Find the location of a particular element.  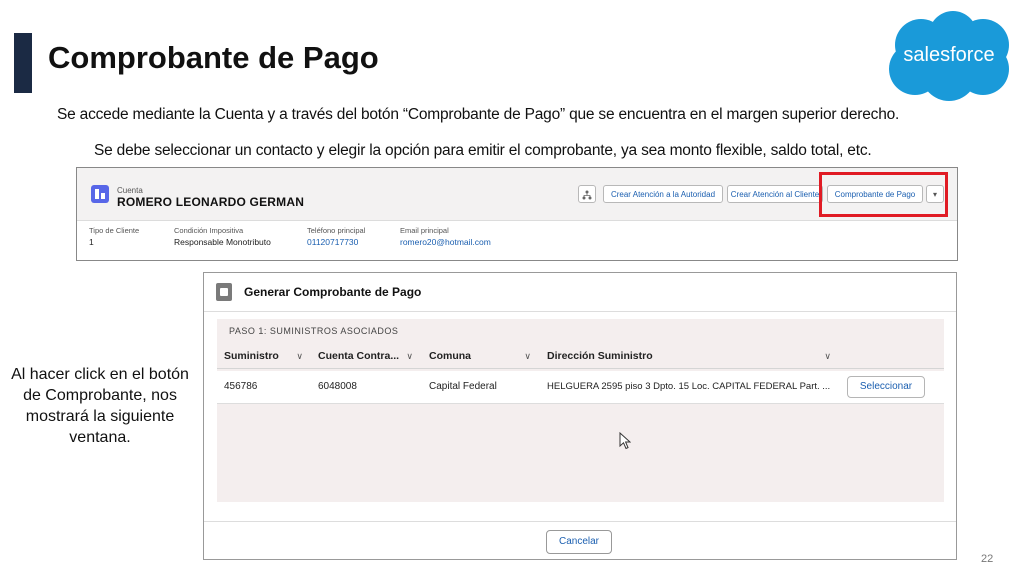

record-object-label: Cuenta is located at coordinates (130, 190).